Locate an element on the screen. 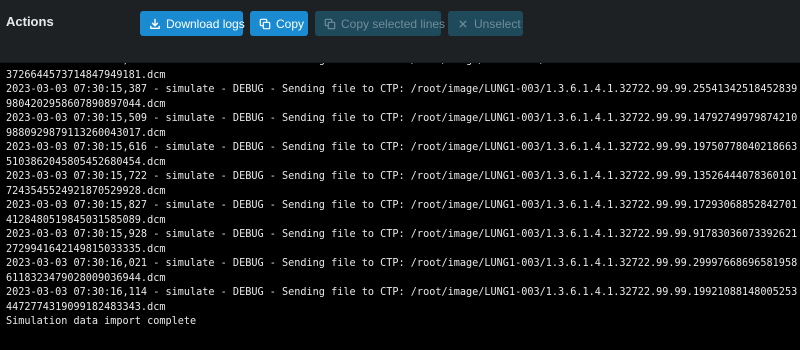 The width and height of the screenshot is (800, 350). close-icon is located at coordinates (463, 24).